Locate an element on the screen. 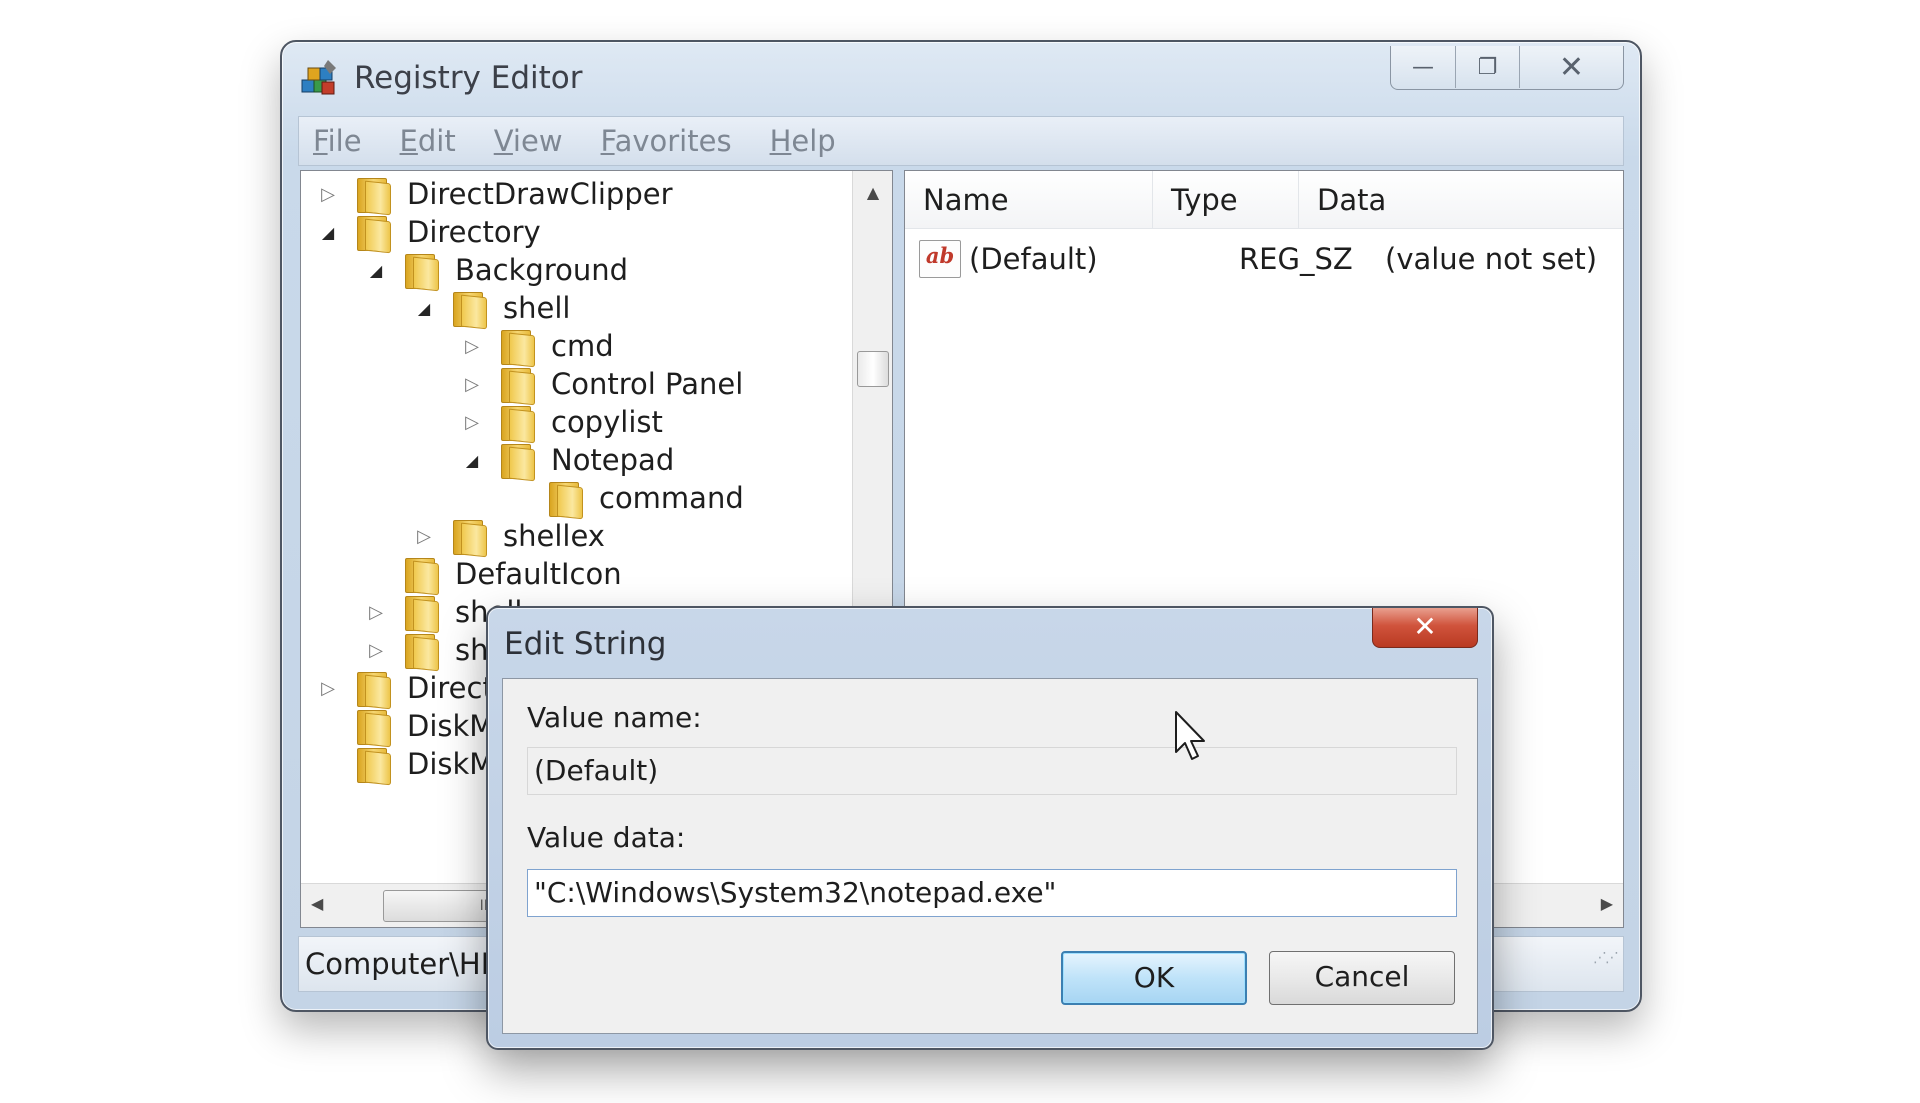 This screenshot has width=1920, height=1103. tree-item-label: copylist is located at coordinates (607, 422).